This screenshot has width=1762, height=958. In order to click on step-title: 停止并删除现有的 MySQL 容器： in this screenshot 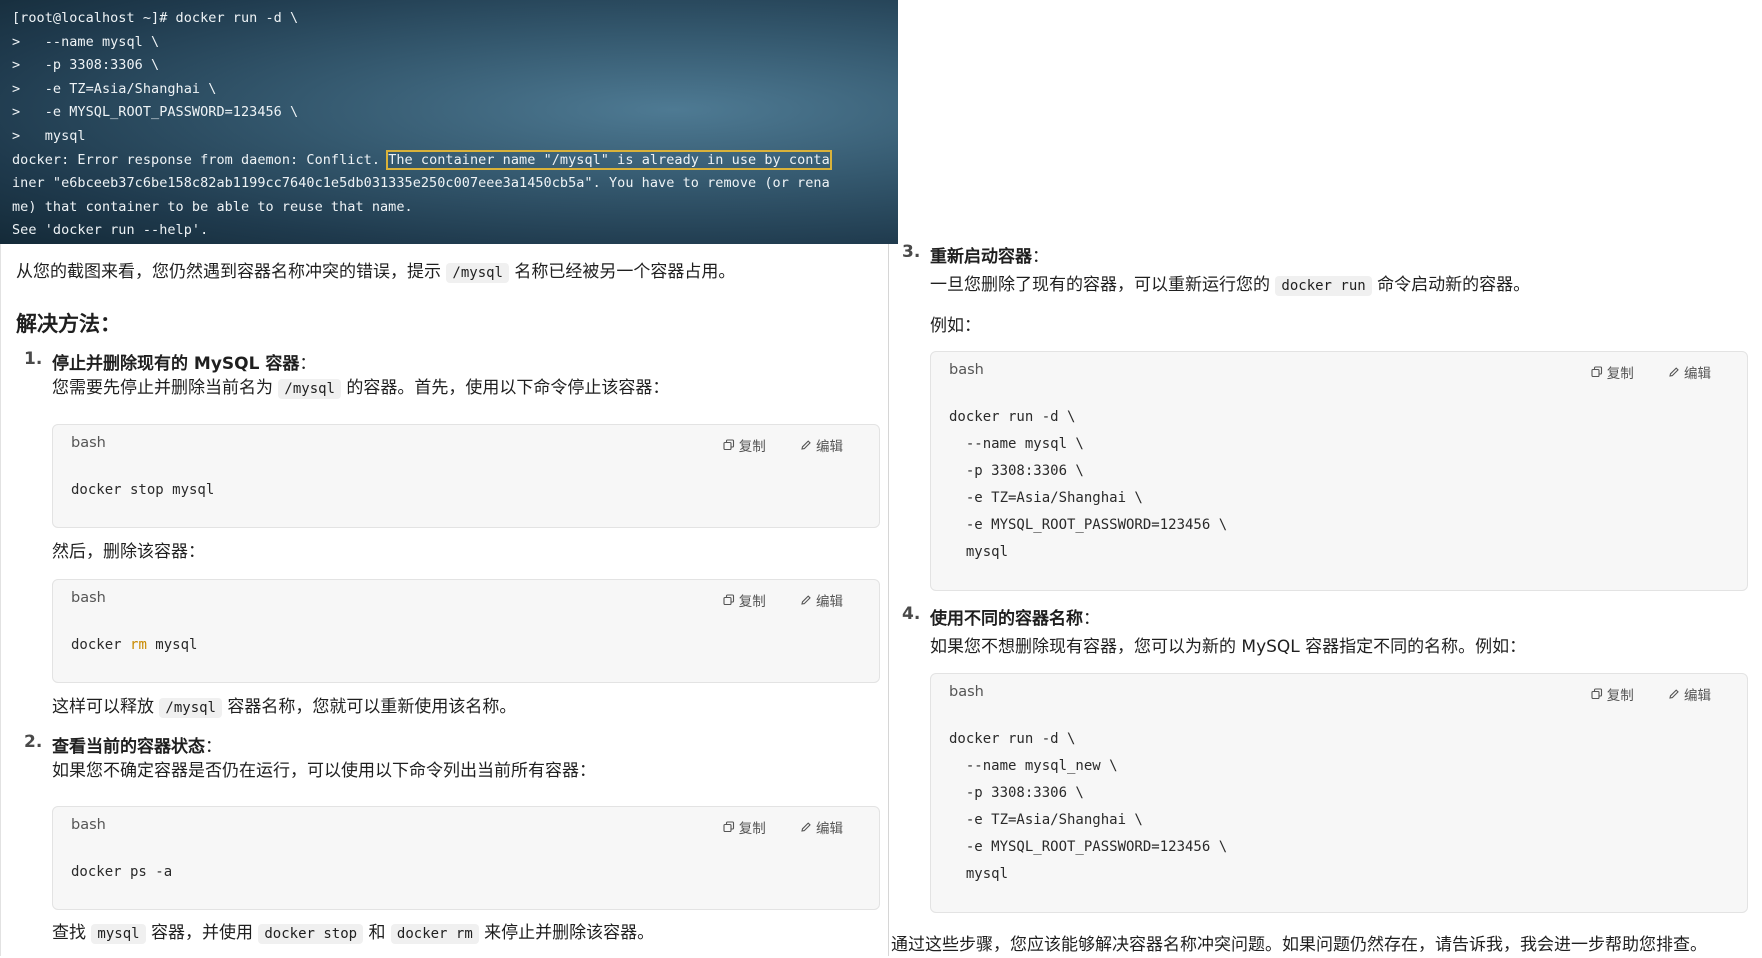, I will do `click(184, 364)`.